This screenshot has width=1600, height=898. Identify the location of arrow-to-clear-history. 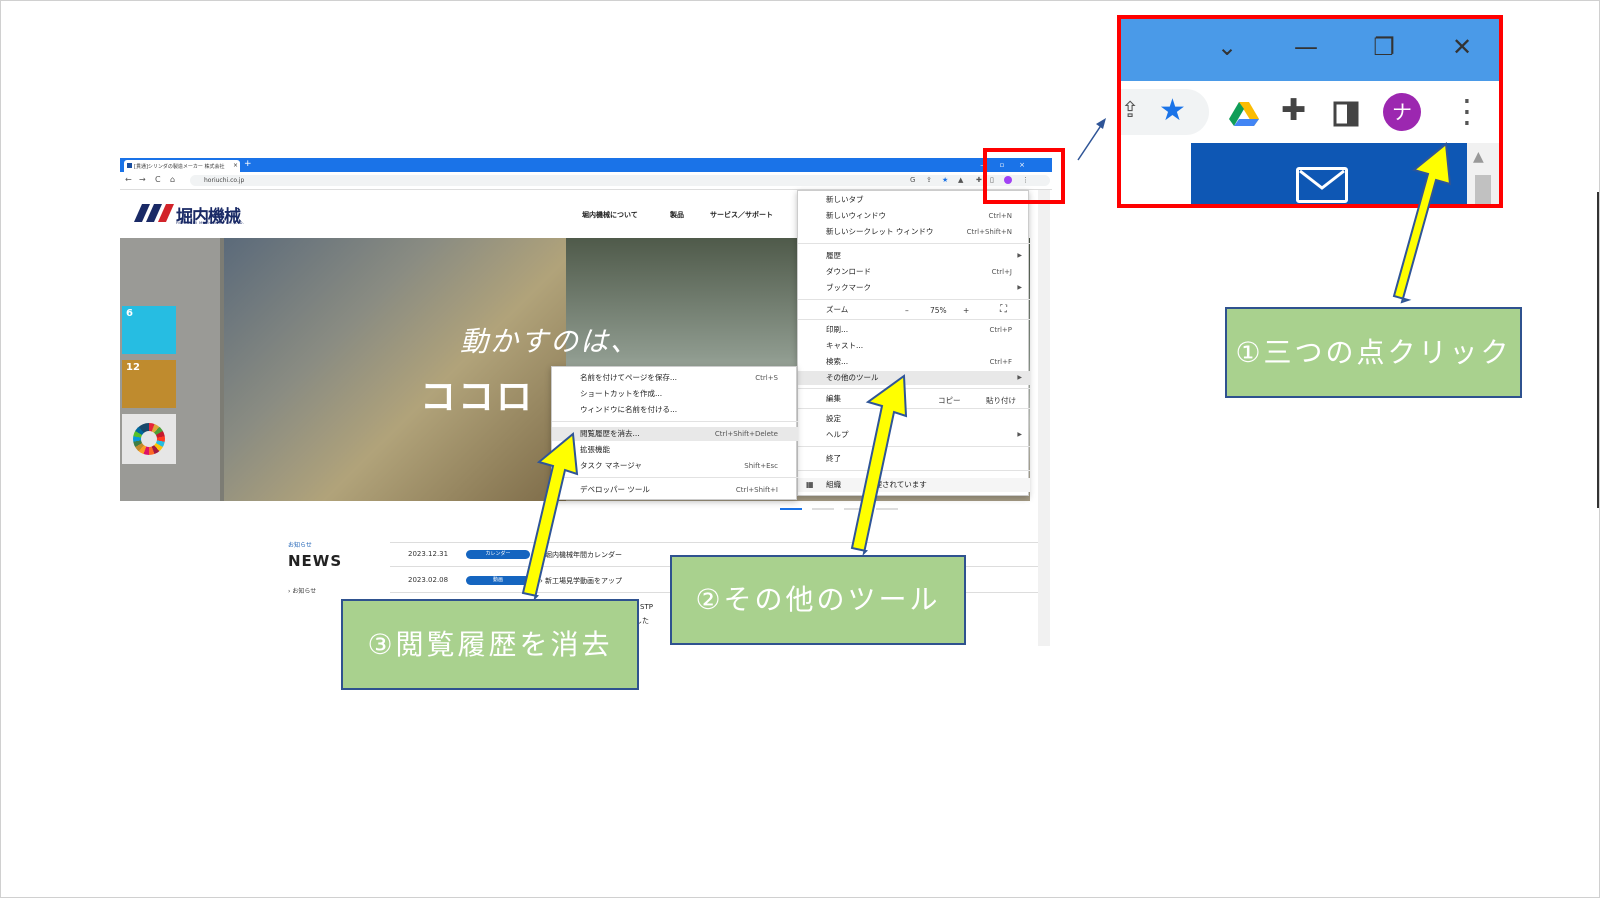
(550, 517).